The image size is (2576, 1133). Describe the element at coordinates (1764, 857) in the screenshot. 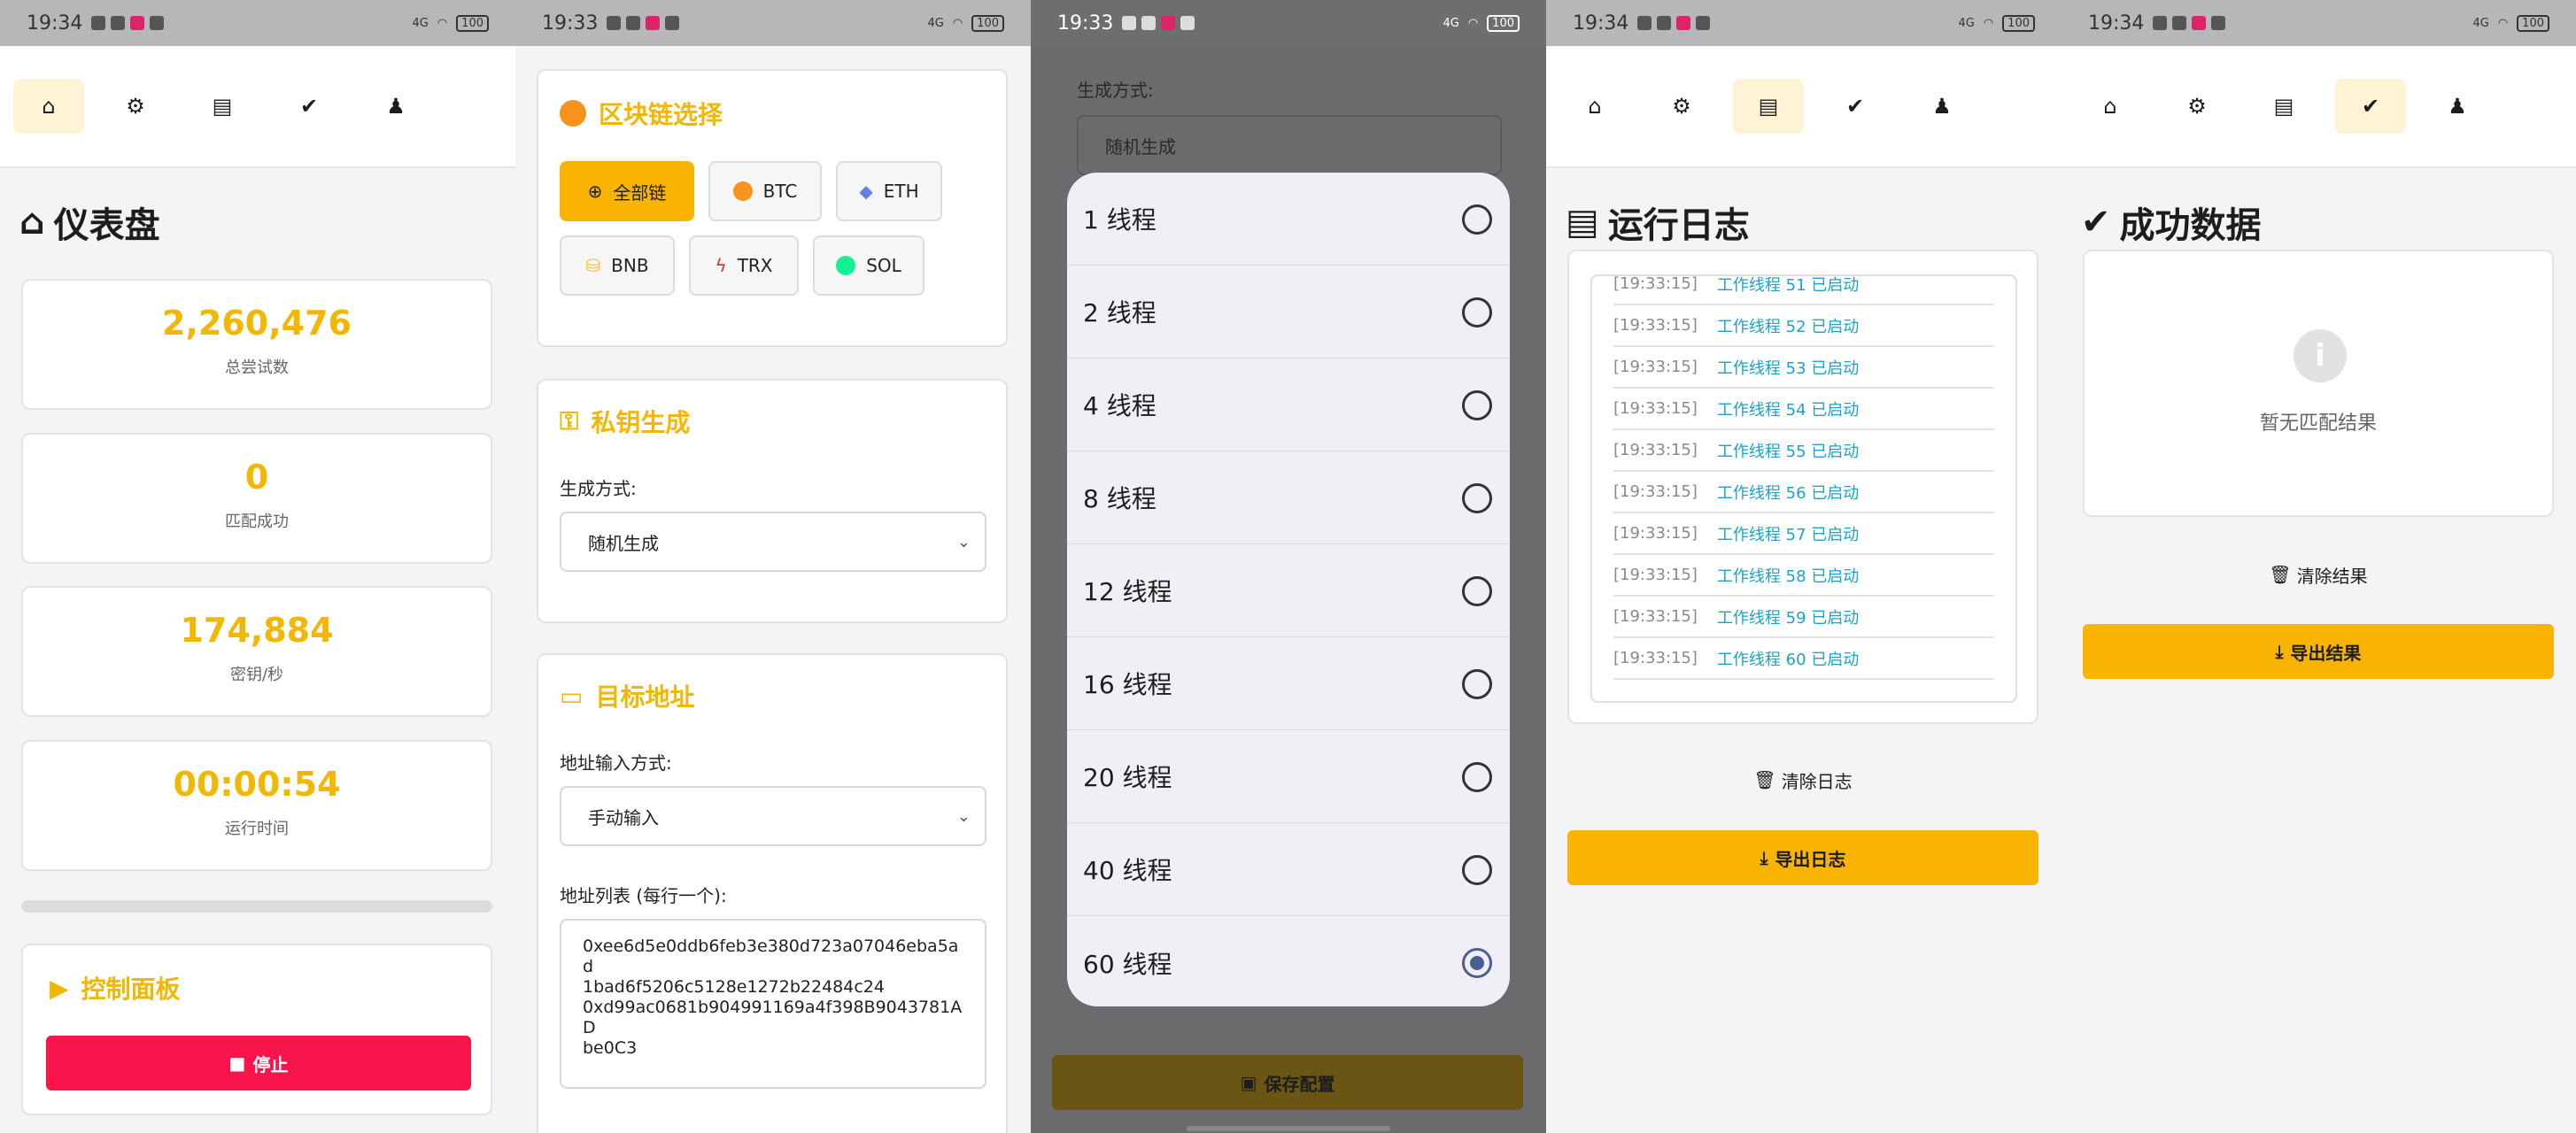

I see `download-icon: ⤓` at that location.